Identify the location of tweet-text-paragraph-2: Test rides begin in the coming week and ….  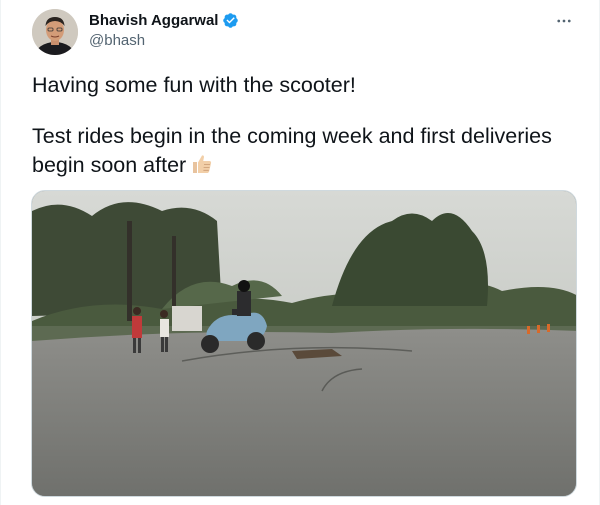
(312, 151).